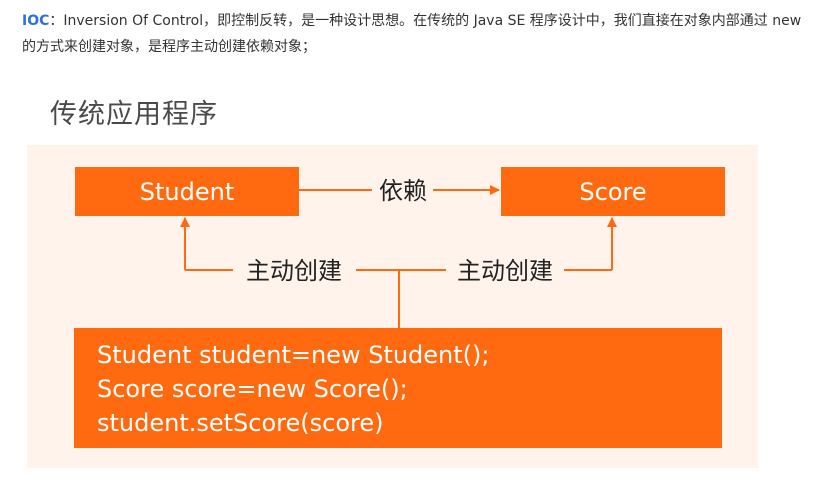 The width and height of the screenshot is (826, 497). Describe the element at coordinates (252, 389) in the screenshot. I see `code-line: Score score=new Score();` at that location.